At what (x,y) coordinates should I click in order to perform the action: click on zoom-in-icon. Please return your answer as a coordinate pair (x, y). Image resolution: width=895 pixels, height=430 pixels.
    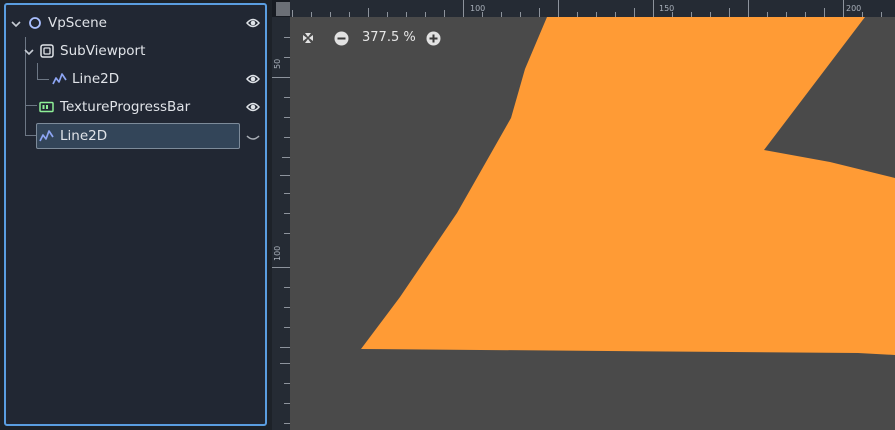
    Looking at the image, I should click on (433, 38).